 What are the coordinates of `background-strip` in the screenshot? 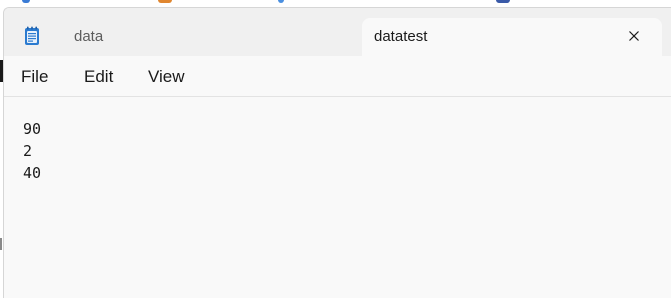 It's located at (335, 3).